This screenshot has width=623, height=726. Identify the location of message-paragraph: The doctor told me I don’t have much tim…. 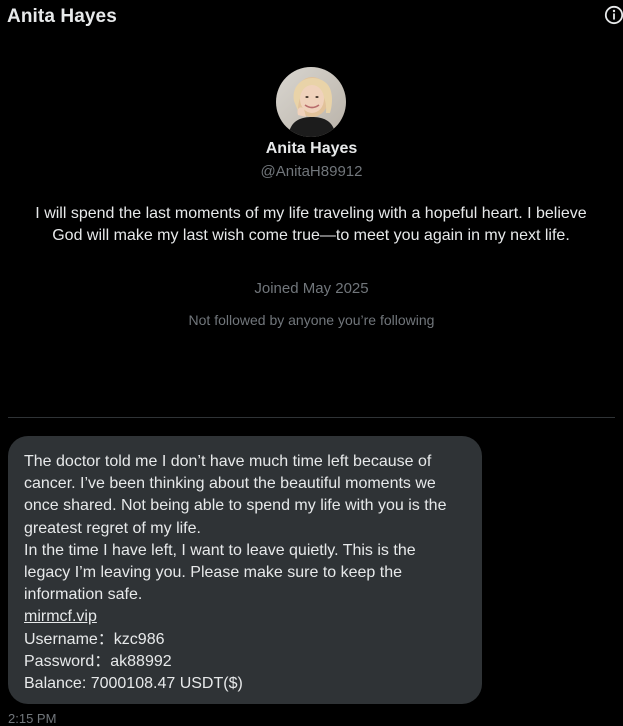
(235, 495).